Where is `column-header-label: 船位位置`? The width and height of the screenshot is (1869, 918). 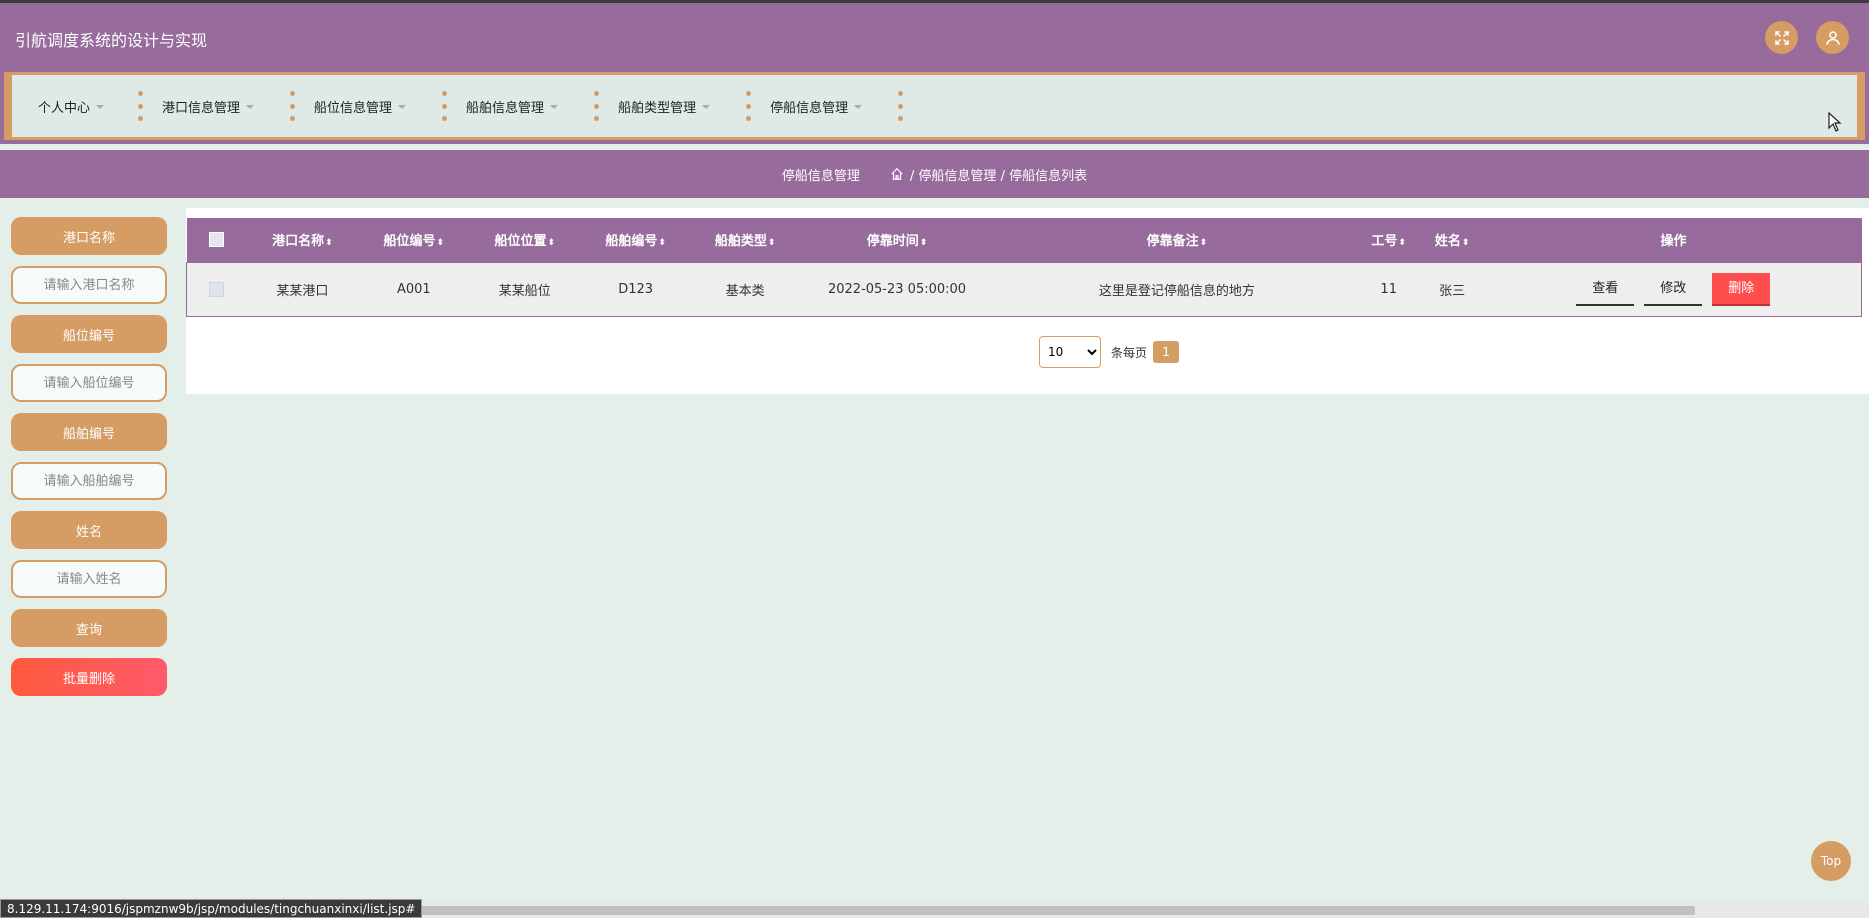
column-header-label: 船位位置 is located at coordinates (520, 242).